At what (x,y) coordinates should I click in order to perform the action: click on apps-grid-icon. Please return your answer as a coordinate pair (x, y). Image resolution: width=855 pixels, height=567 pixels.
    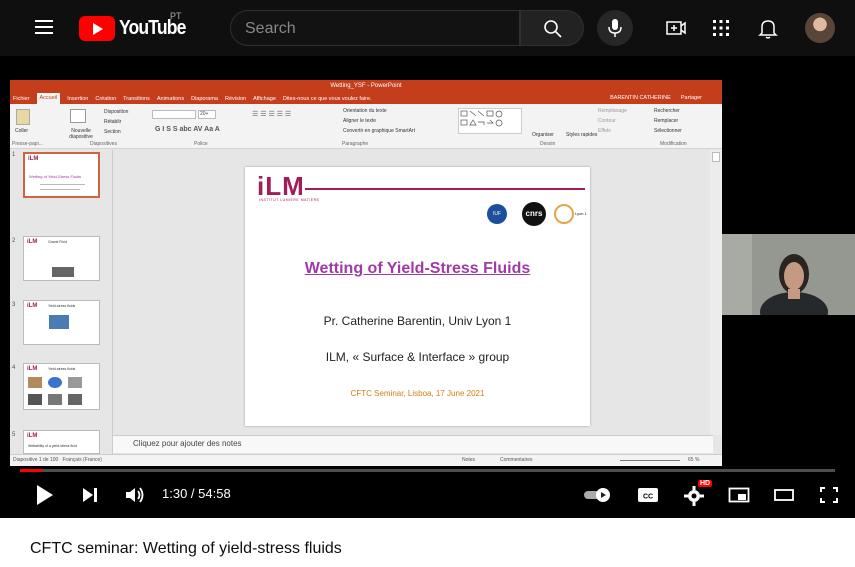
    Looking at the image, I should click on (721, 28).